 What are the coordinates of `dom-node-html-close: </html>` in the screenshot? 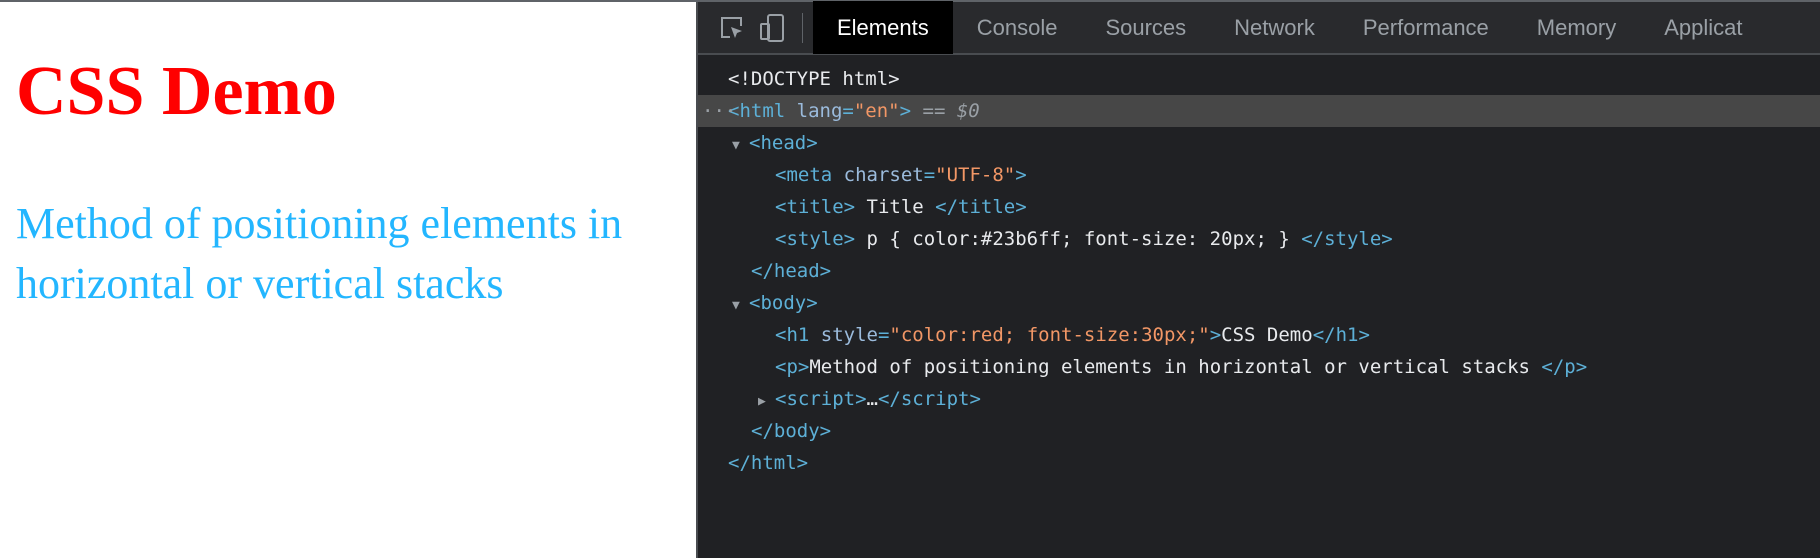 It's located at (1259, 463).